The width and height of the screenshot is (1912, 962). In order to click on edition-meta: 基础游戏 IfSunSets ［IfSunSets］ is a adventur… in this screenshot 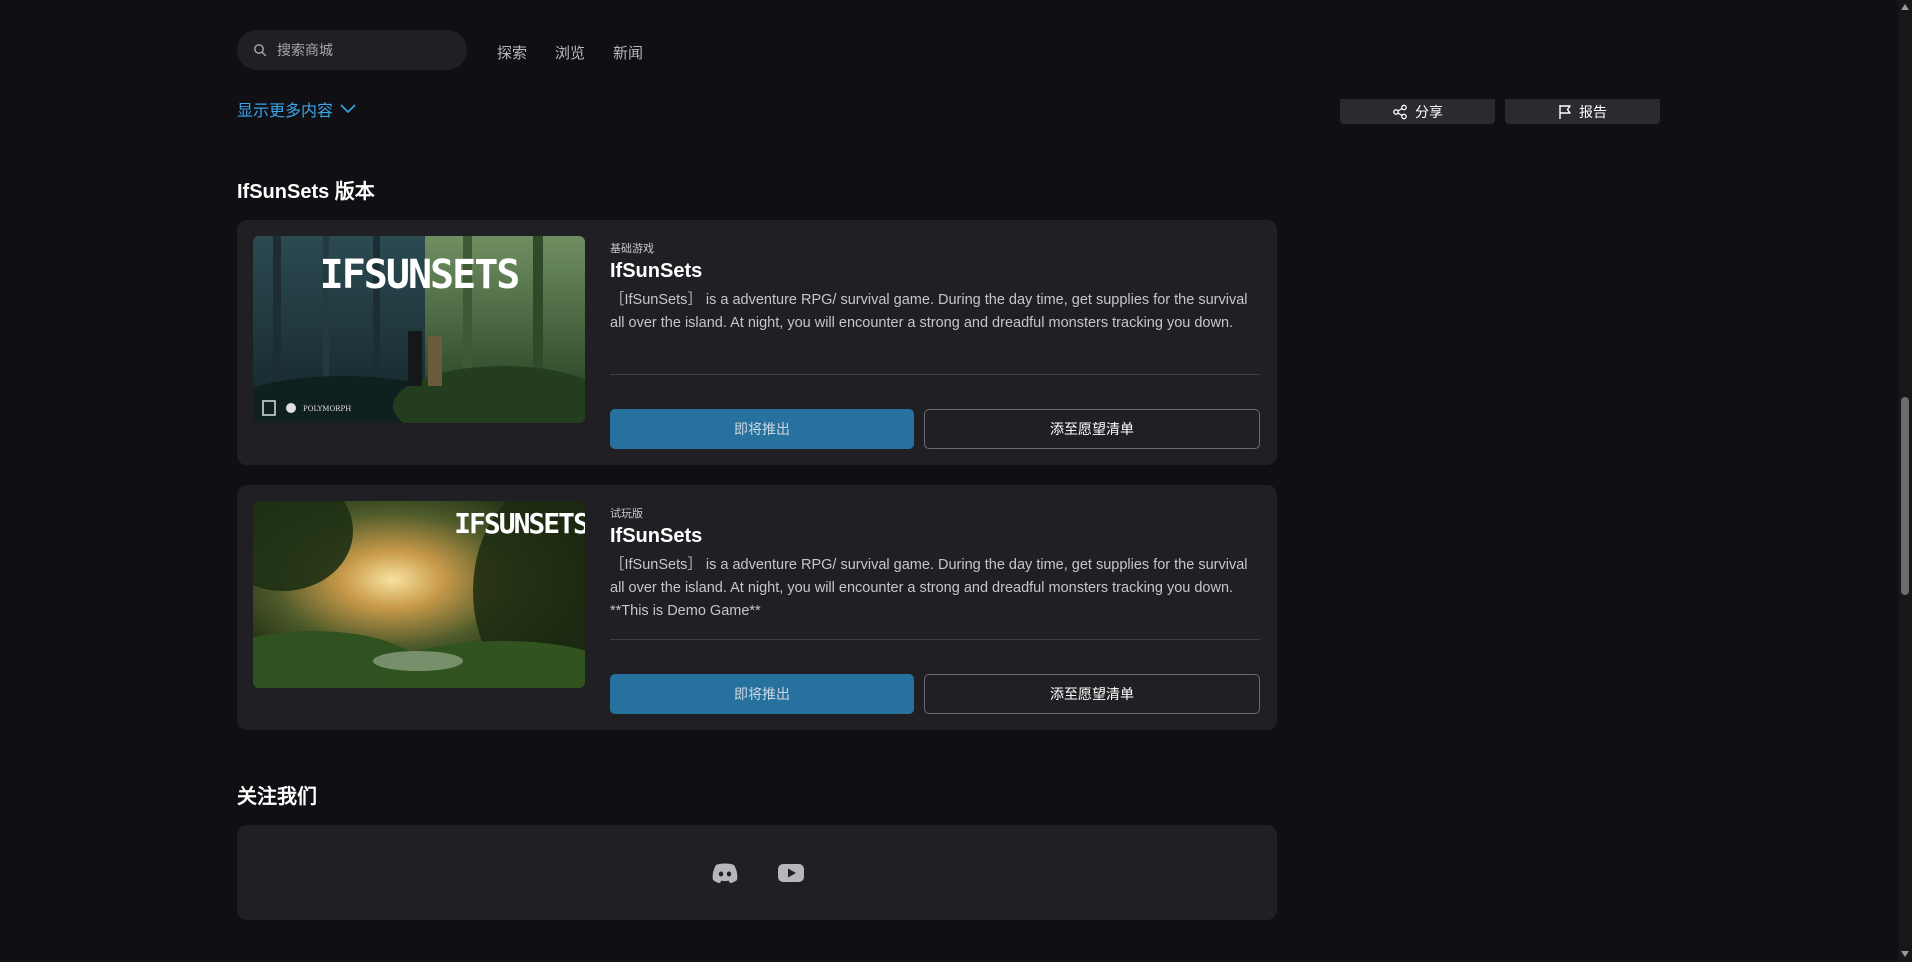, I will do `click(935, 287)`.